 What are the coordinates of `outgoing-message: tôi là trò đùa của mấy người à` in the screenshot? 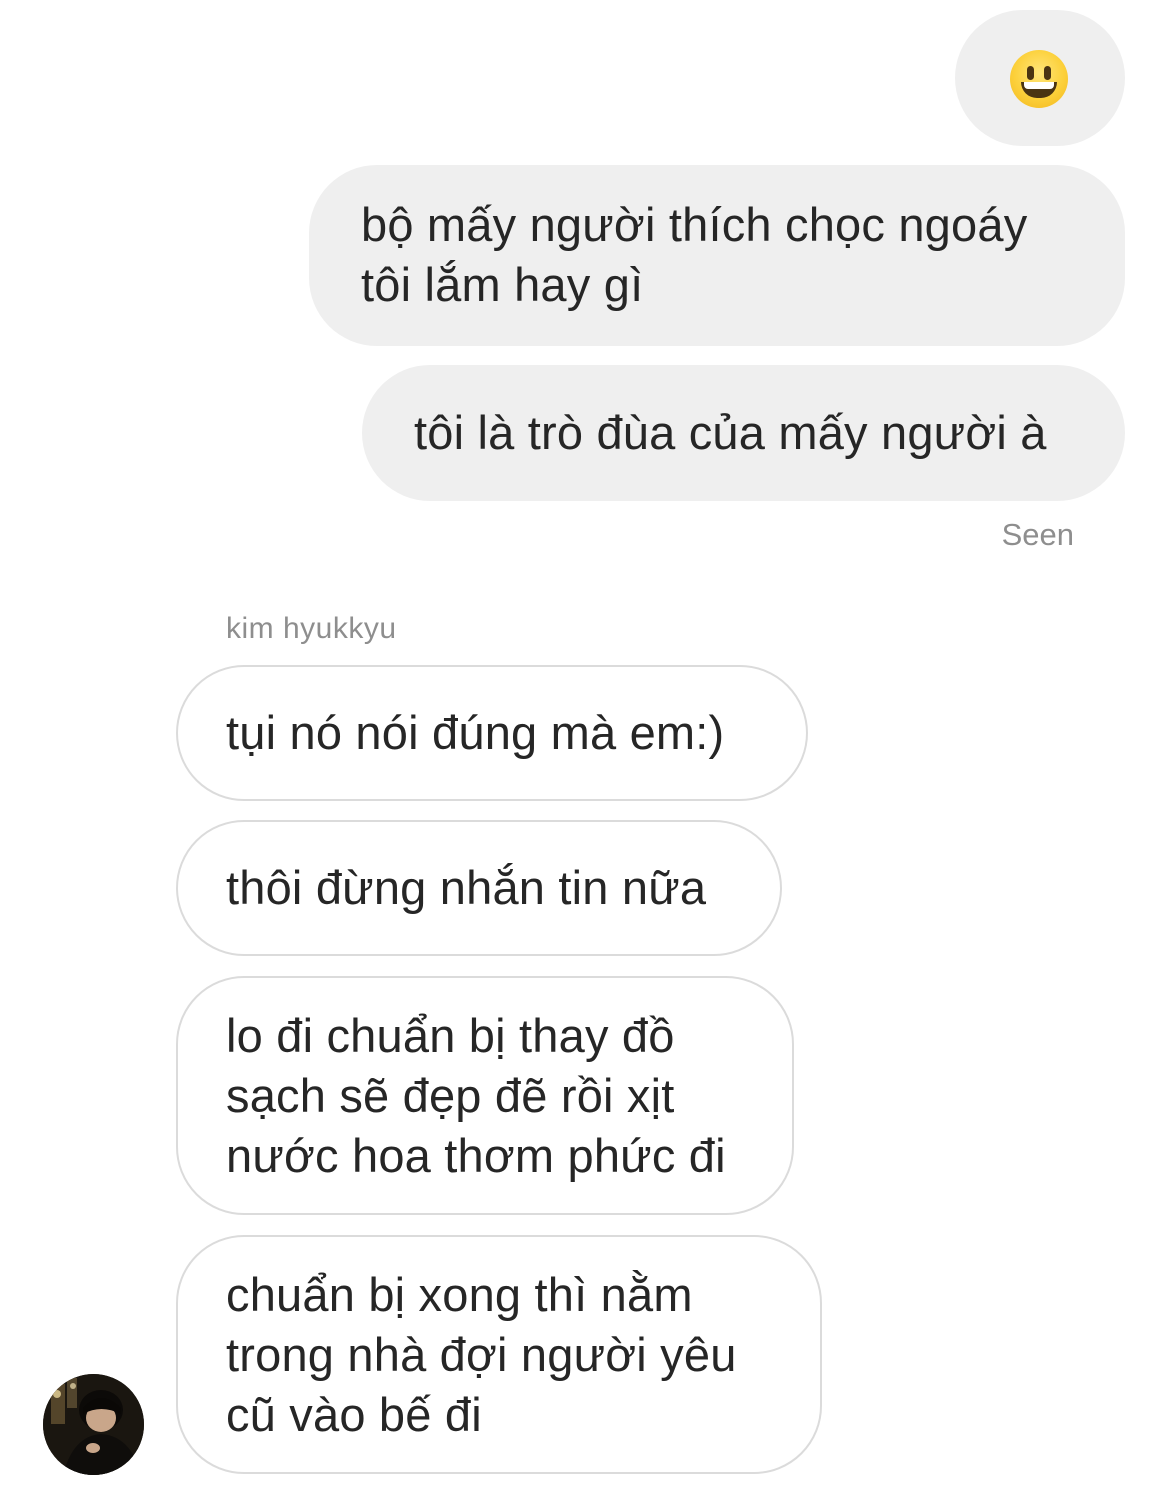 It's located at (743, 433).